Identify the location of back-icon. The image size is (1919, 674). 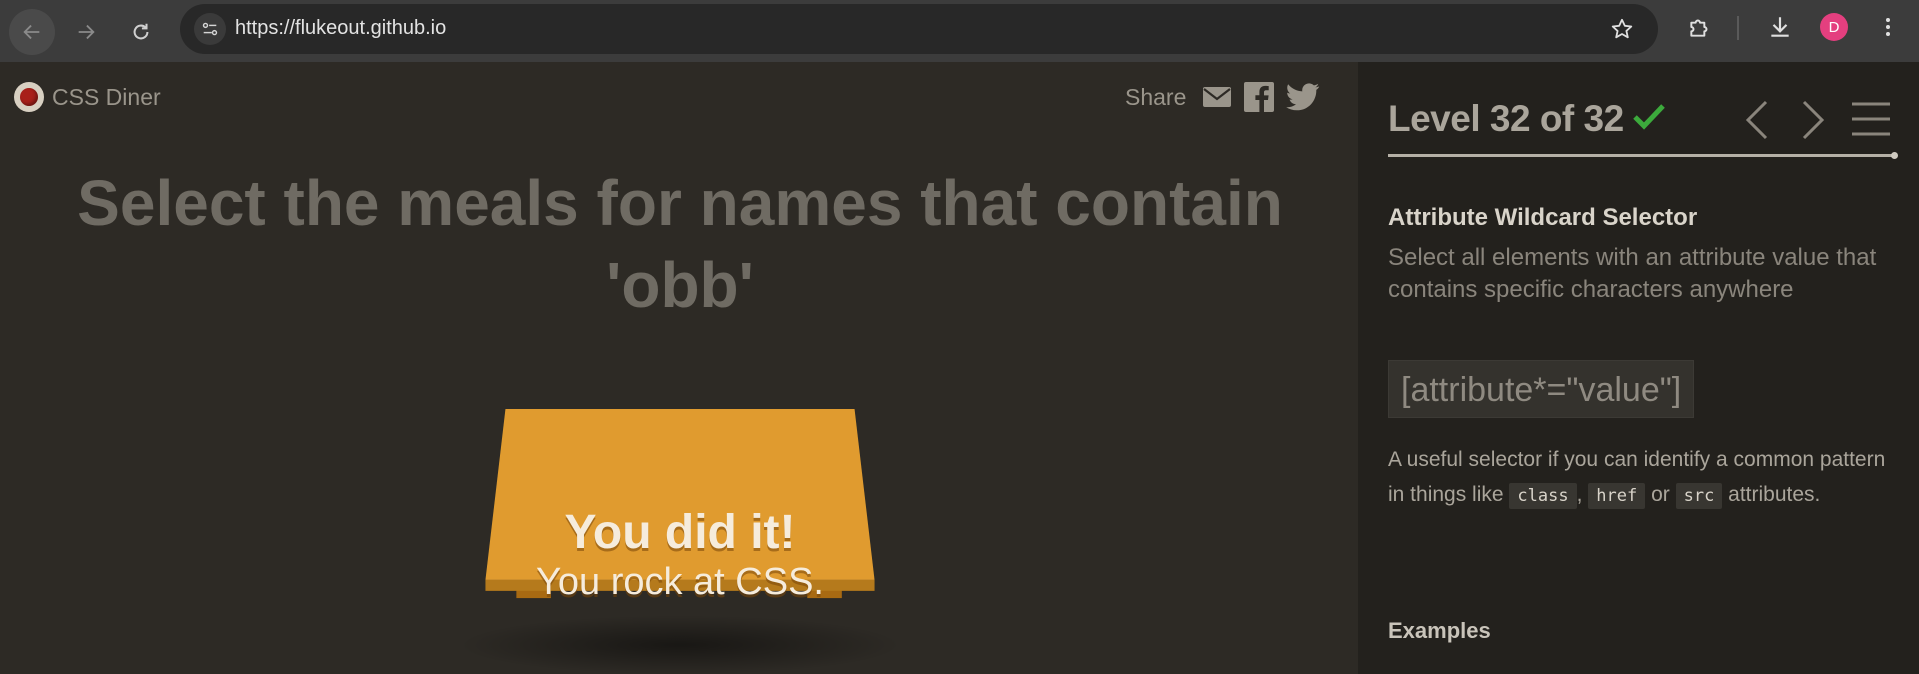
(31, 32).